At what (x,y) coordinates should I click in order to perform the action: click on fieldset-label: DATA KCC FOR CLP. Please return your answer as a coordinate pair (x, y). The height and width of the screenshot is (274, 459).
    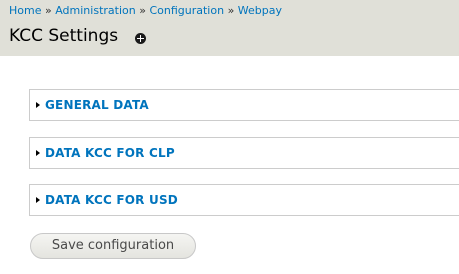
    Looking at the image, I should click on (110, 153).